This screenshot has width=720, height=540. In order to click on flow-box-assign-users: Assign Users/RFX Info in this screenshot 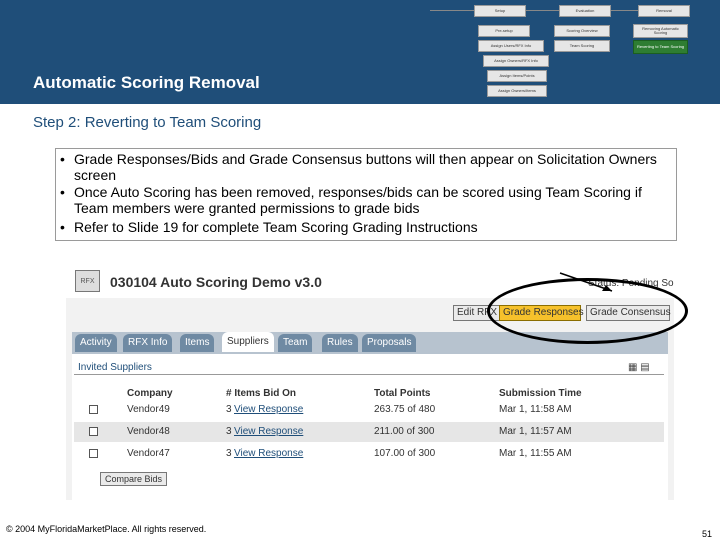, I will do `click(511, 46)`.